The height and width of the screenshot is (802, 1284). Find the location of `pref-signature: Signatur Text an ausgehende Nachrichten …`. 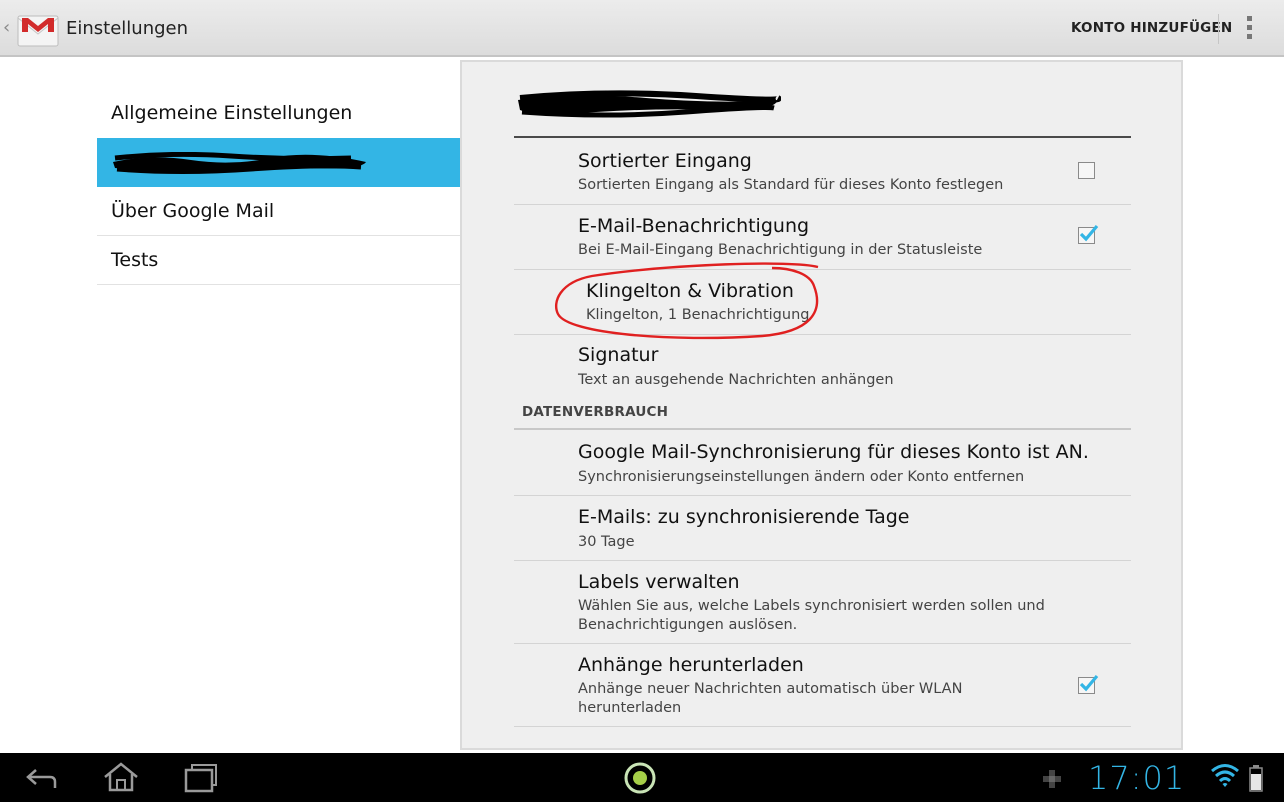

pref-signature: Signatur Text an ausgehende Nachrichten … is located at coordinates (822, 368).